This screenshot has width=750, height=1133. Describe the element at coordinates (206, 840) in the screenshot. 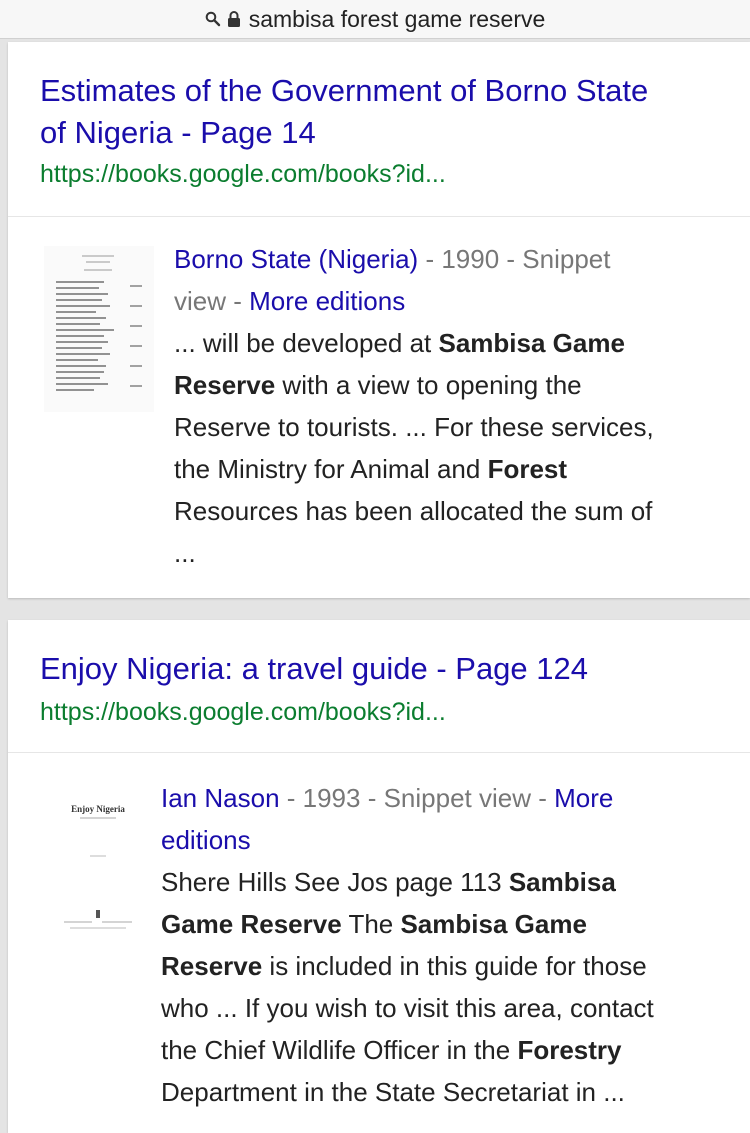

I see `more-editions-link-cont: editions` at that location.